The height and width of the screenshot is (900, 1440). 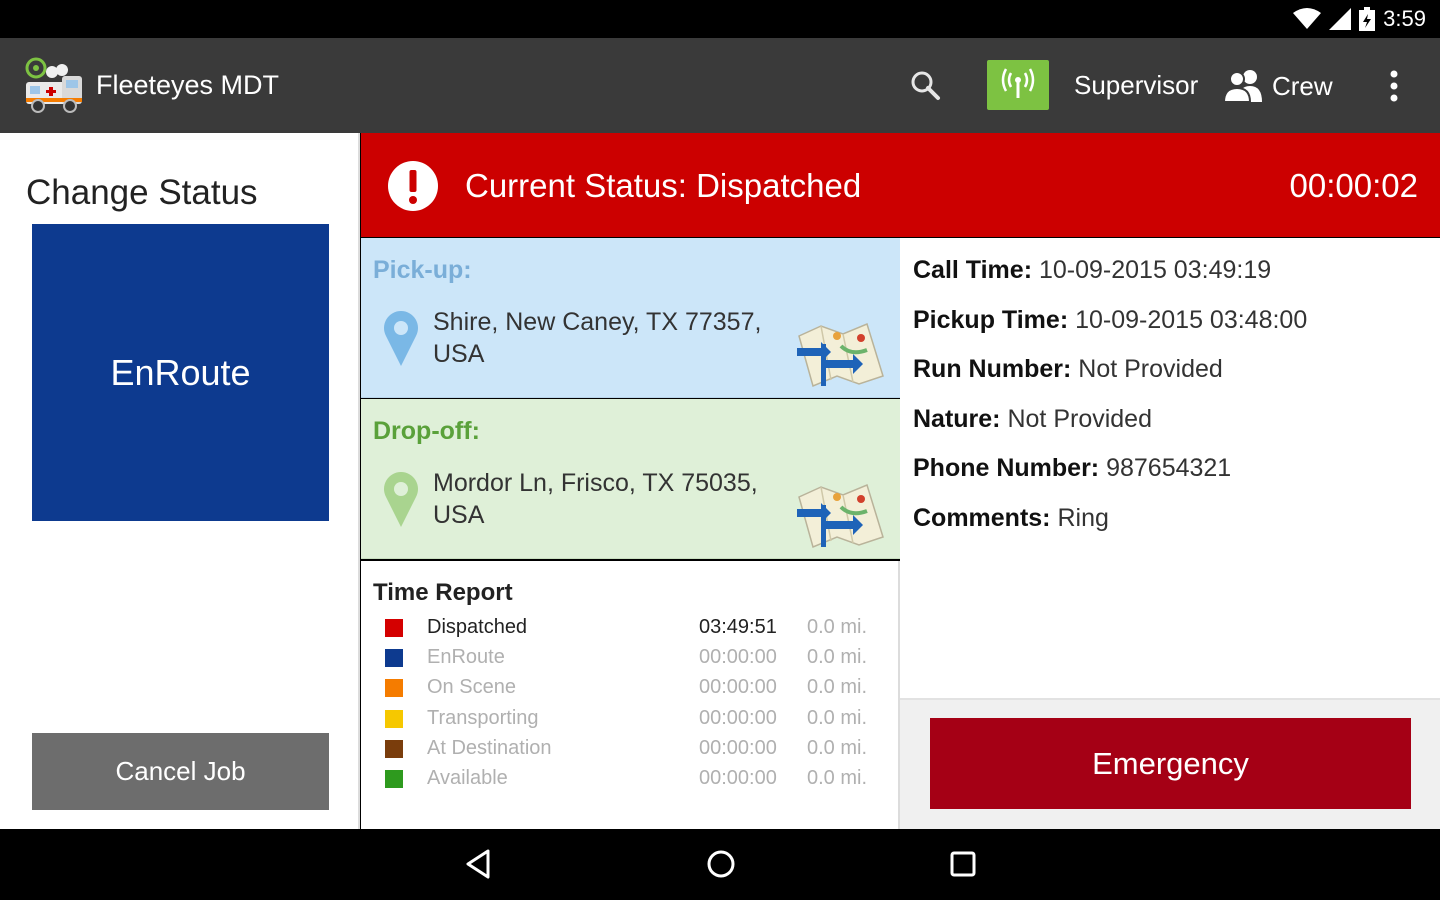 What do you see at coordinates (926, 86) in the screenshot?
I see `search-icon` at bounding box center [926, 86].